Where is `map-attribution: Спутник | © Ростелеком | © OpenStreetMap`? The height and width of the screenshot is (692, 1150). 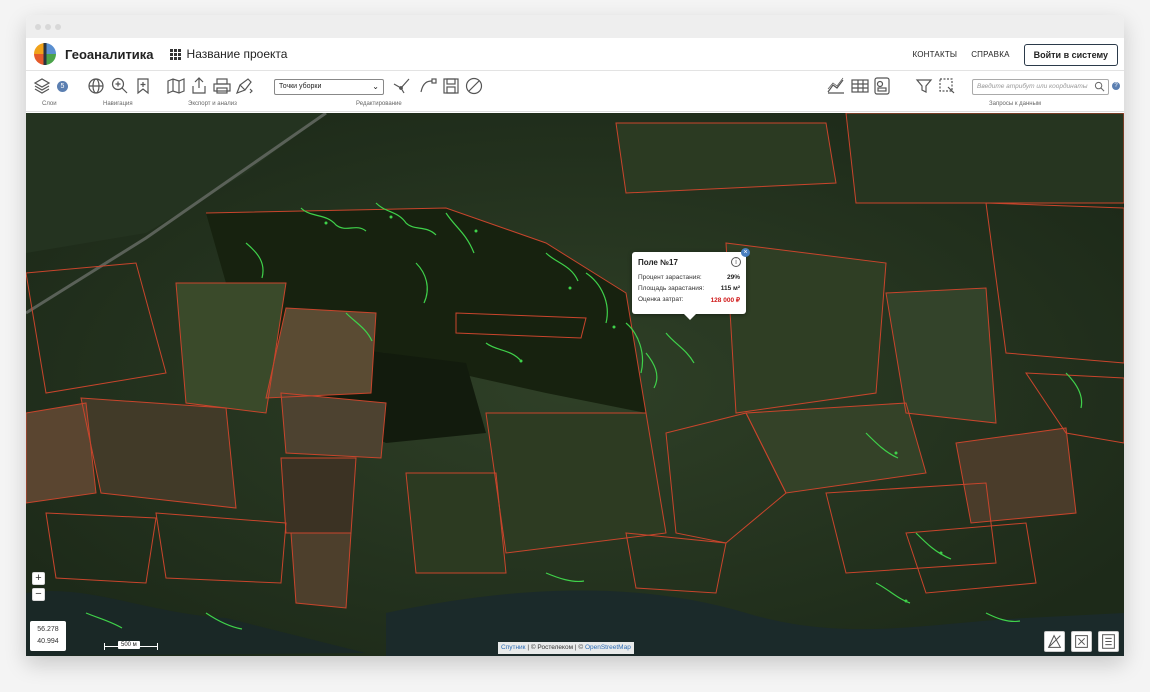 map-attribution: Спутник | © Ростелеком | © OpenStreetMap is located at coordinates (566, 648).